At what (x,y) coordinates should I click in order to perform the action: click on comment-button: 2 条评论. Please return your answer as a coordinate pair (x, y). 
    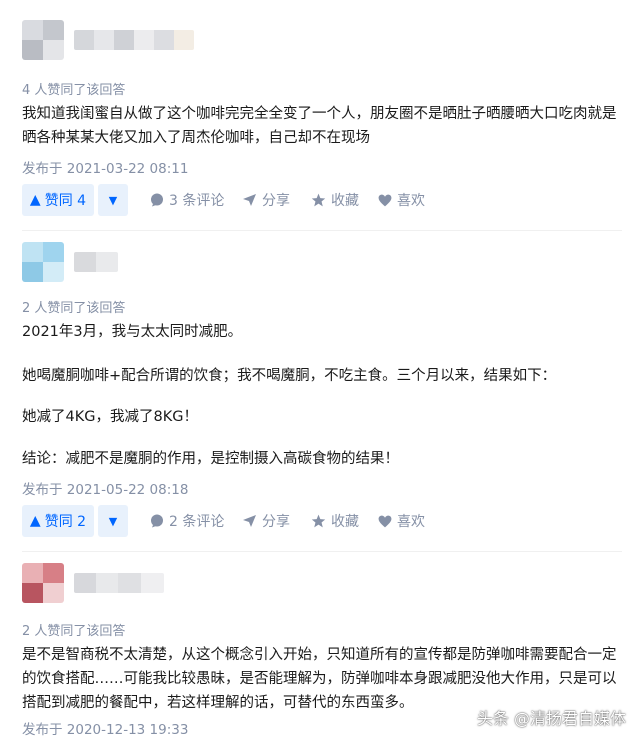
    Looking at the image, I should click on (187, 521).